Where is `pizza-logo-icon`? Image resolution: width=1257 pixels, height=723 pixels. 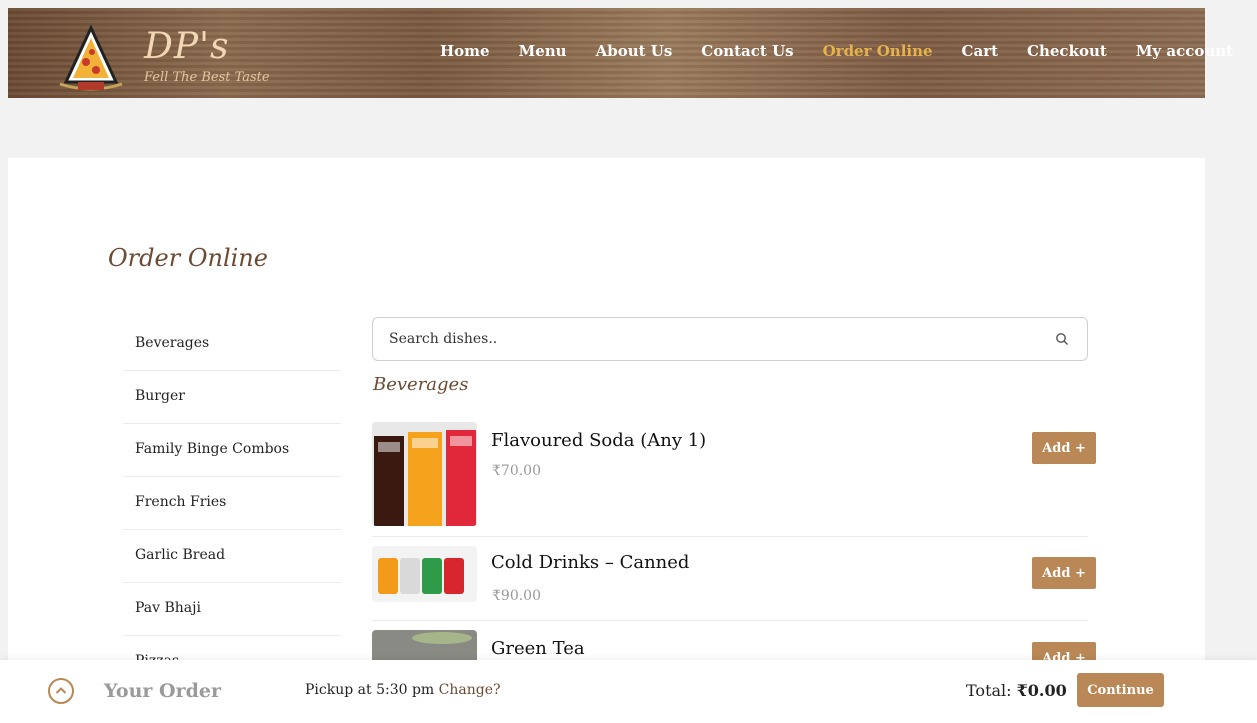 pizza-logo-icon is located at coordinates (91, 57).